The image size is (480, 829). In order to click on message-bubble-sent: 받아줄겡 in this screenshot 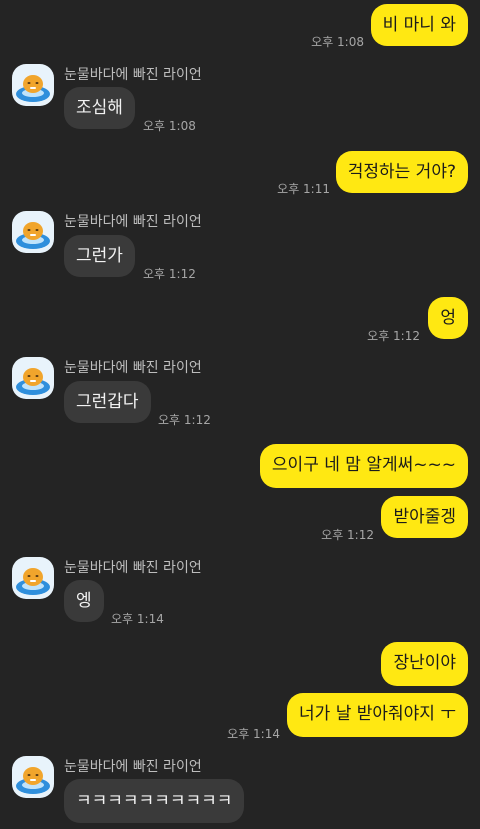, I will do `click(424, 517)`.